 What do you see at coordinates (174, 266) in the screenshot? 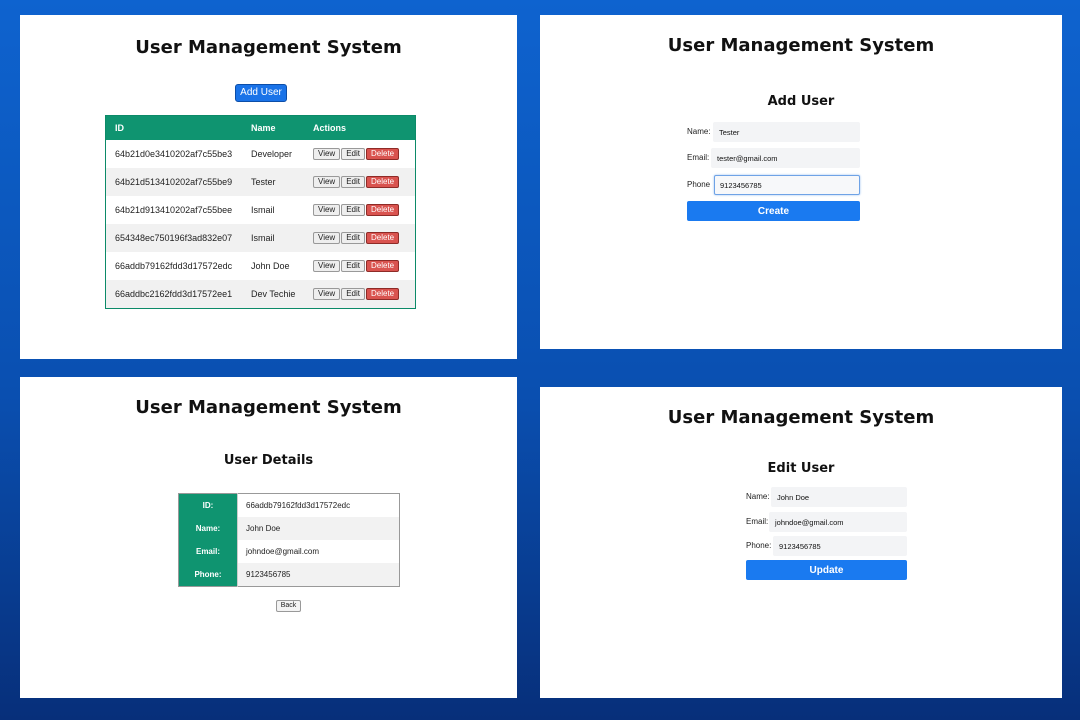
I see `user-id-cell: 66addb79162fdd3d17572edc` at bounding box center [174, 266].